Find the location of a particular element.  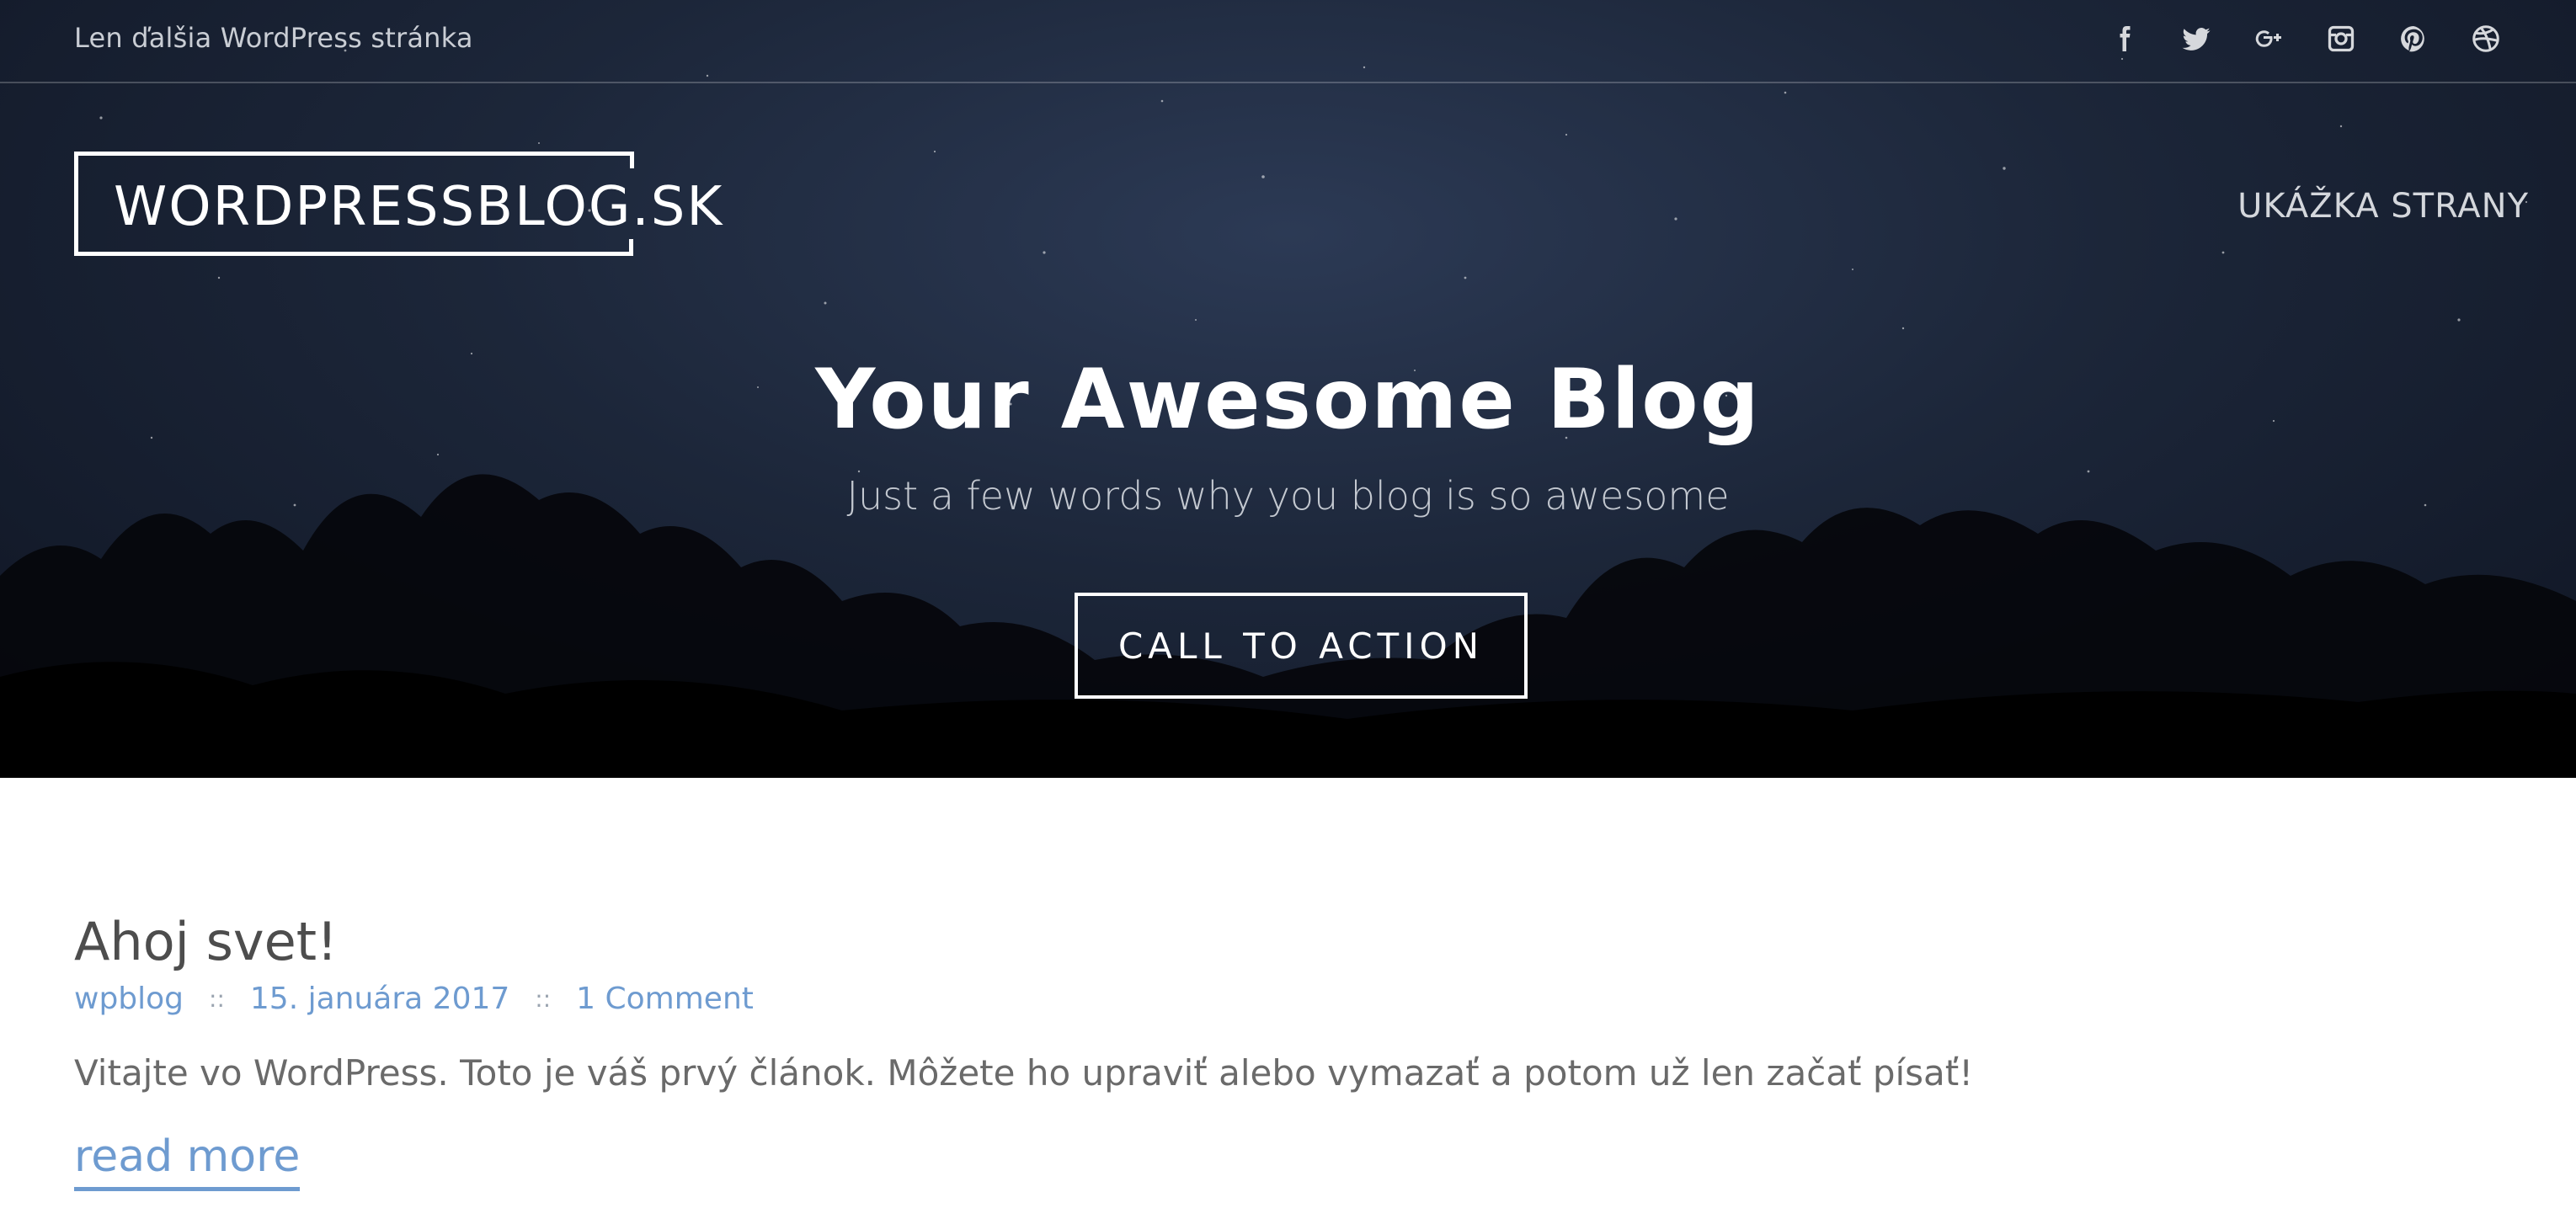

read-more-link: read more is located at coordinates (187, 1161).